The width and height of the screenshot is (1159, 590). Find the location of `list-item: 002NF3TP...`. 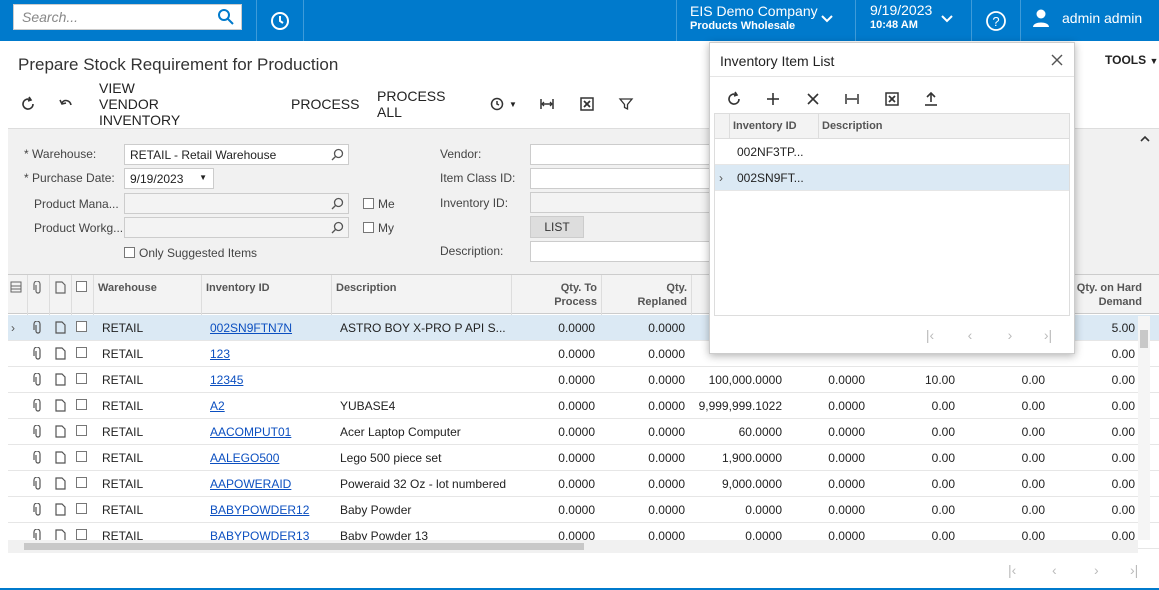

list-item: 002NF3TP... is located at coordinates (892, 152).